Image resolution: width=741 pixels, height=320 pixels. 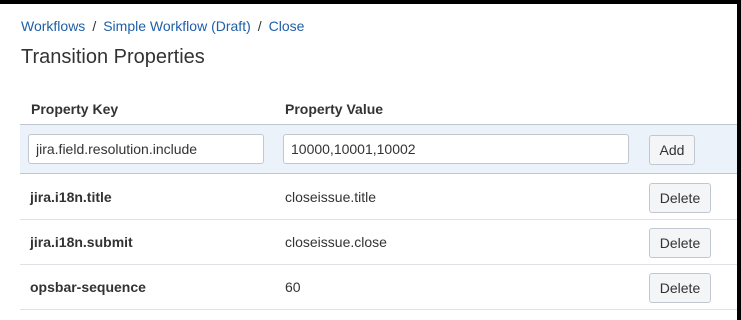 What do you see at coordinates (672, 150) in the screenshot?
I see `add-button: Add` at bounding box center [672, 150].